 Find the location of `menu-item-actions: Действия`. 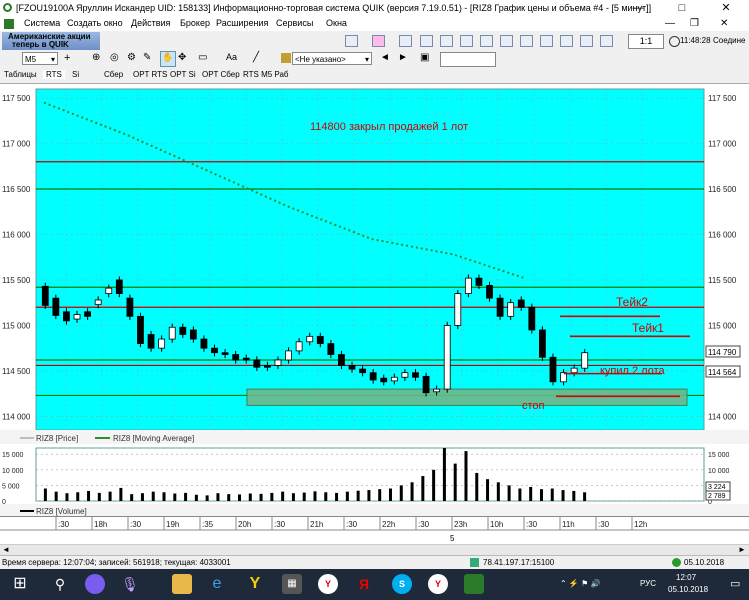

menu-item-actions: Действия is located at coordinates (150, 23).